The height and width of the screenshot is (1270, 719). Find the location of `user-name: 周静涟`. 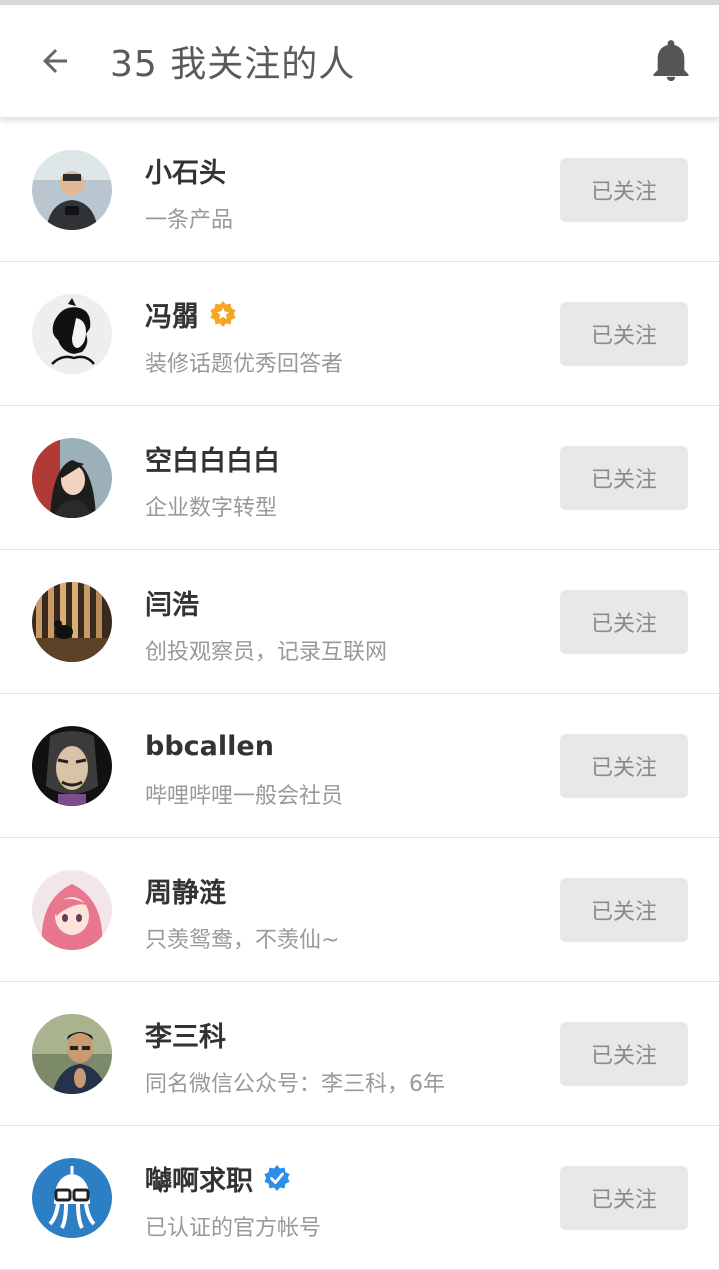

user-name: 周静涟 is located at coordinates (185, 890).